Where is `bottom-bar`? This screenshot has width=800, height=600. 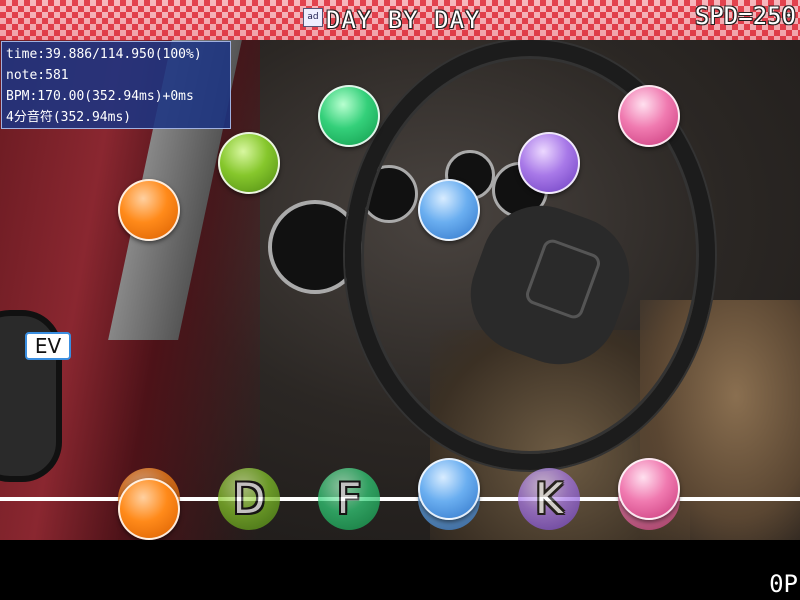
bottom-bar is located at coordinates (400, 570).